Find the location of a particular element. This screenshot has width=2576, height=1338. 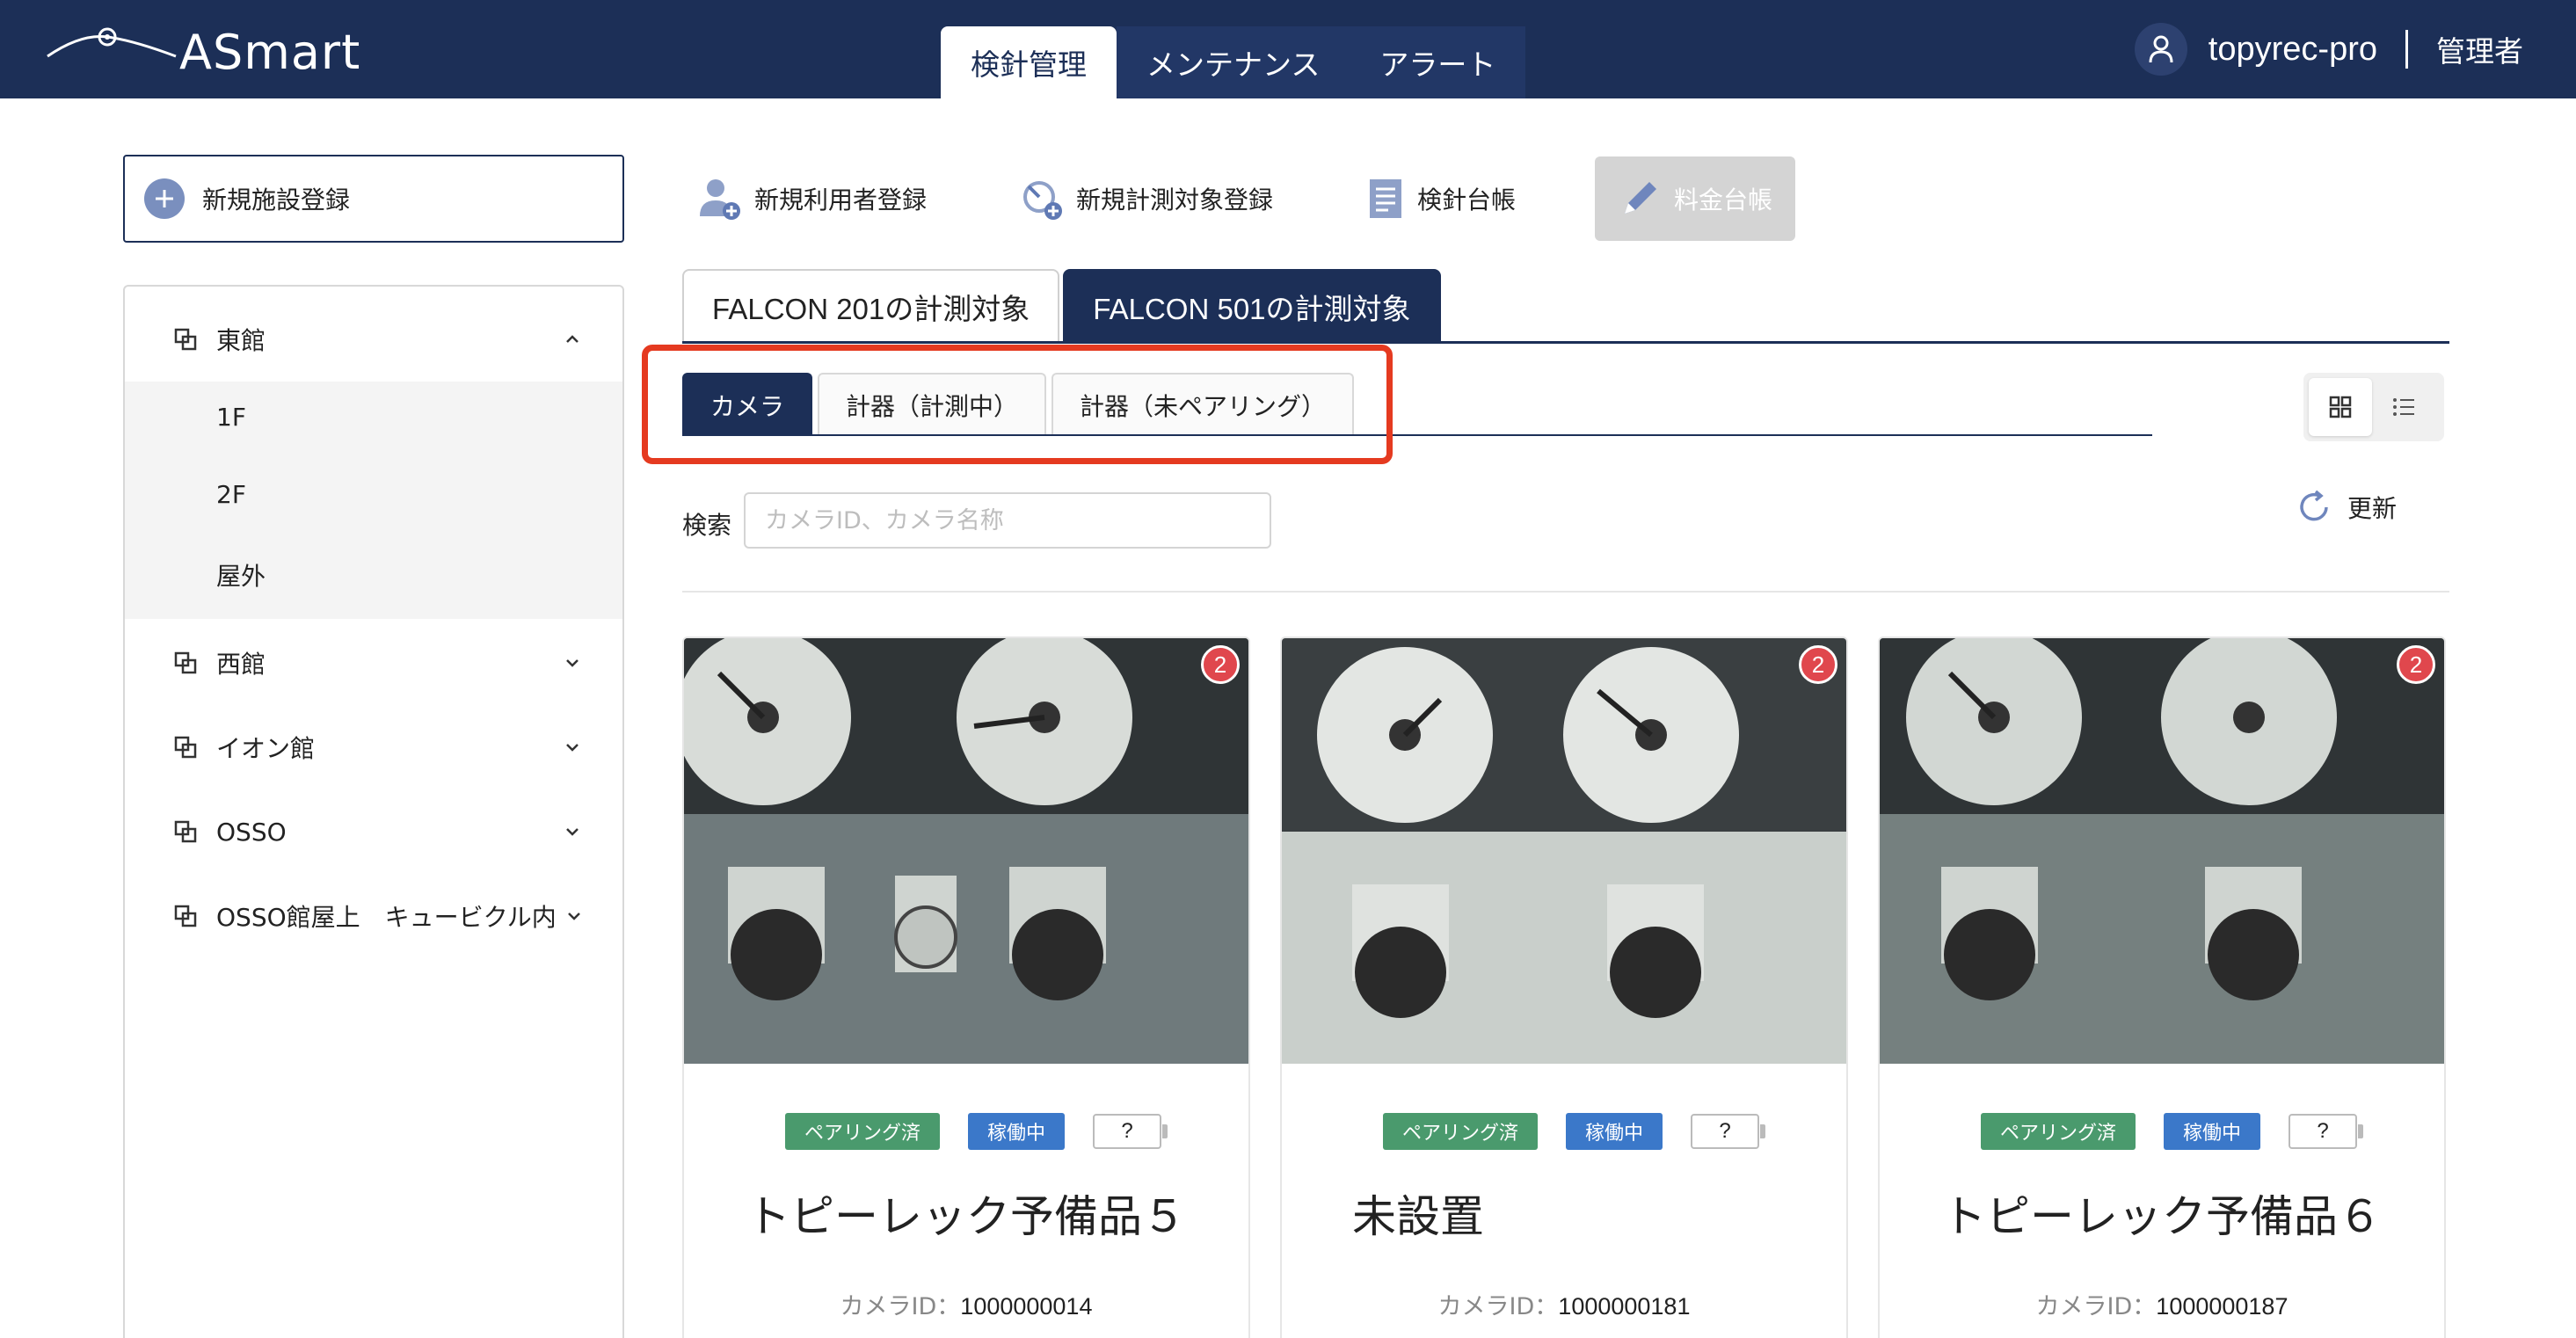

tree-item-west: 西館 is located at coordinates (373, 662).